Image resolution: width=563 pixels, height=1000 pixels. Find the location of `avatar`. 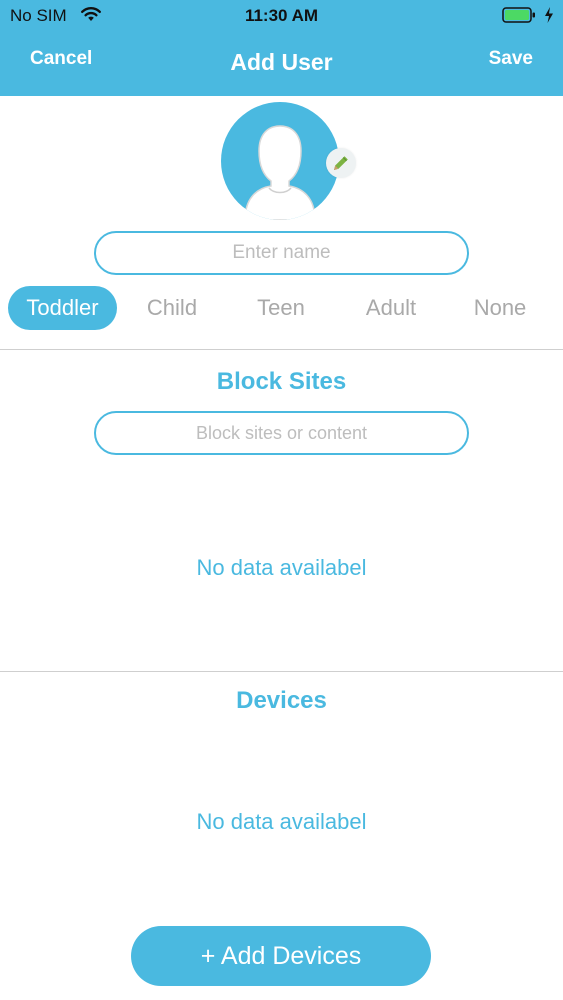

avatar is located at coordinates (280, 161).